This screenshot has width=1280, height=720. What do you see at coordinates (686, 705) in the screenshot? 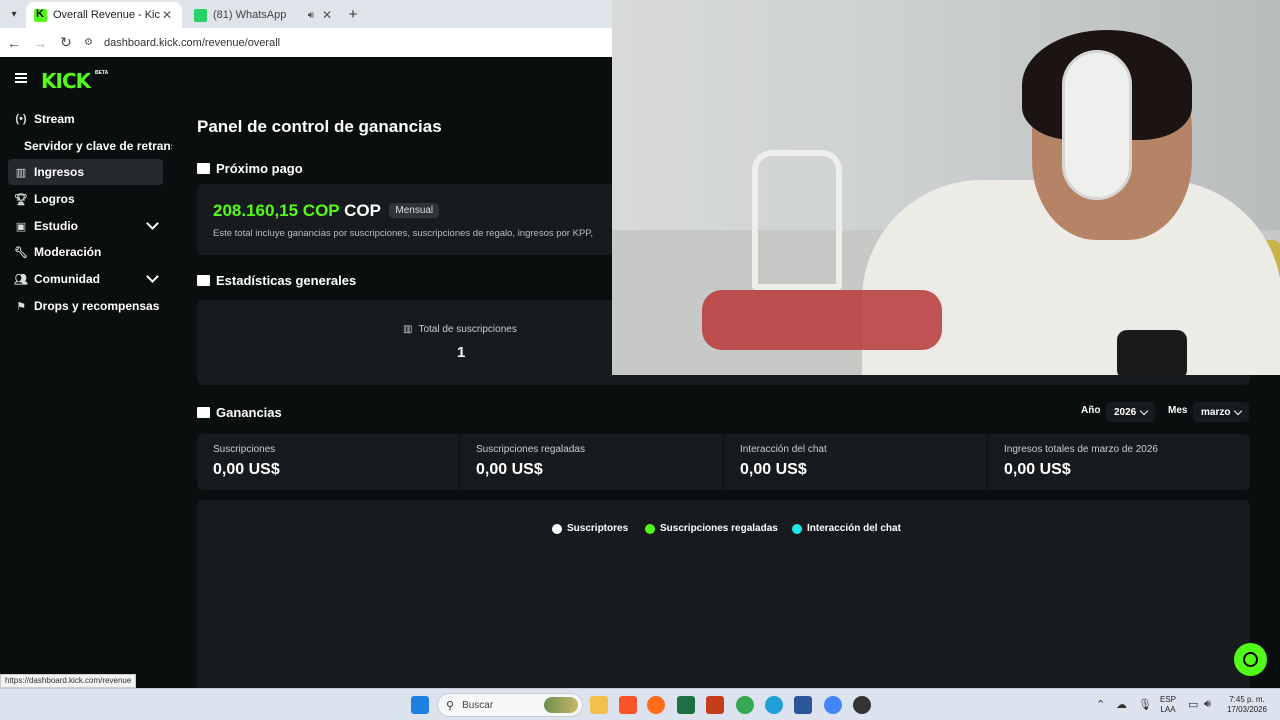
I see `excel-icon` at bounding box center [686, 705].